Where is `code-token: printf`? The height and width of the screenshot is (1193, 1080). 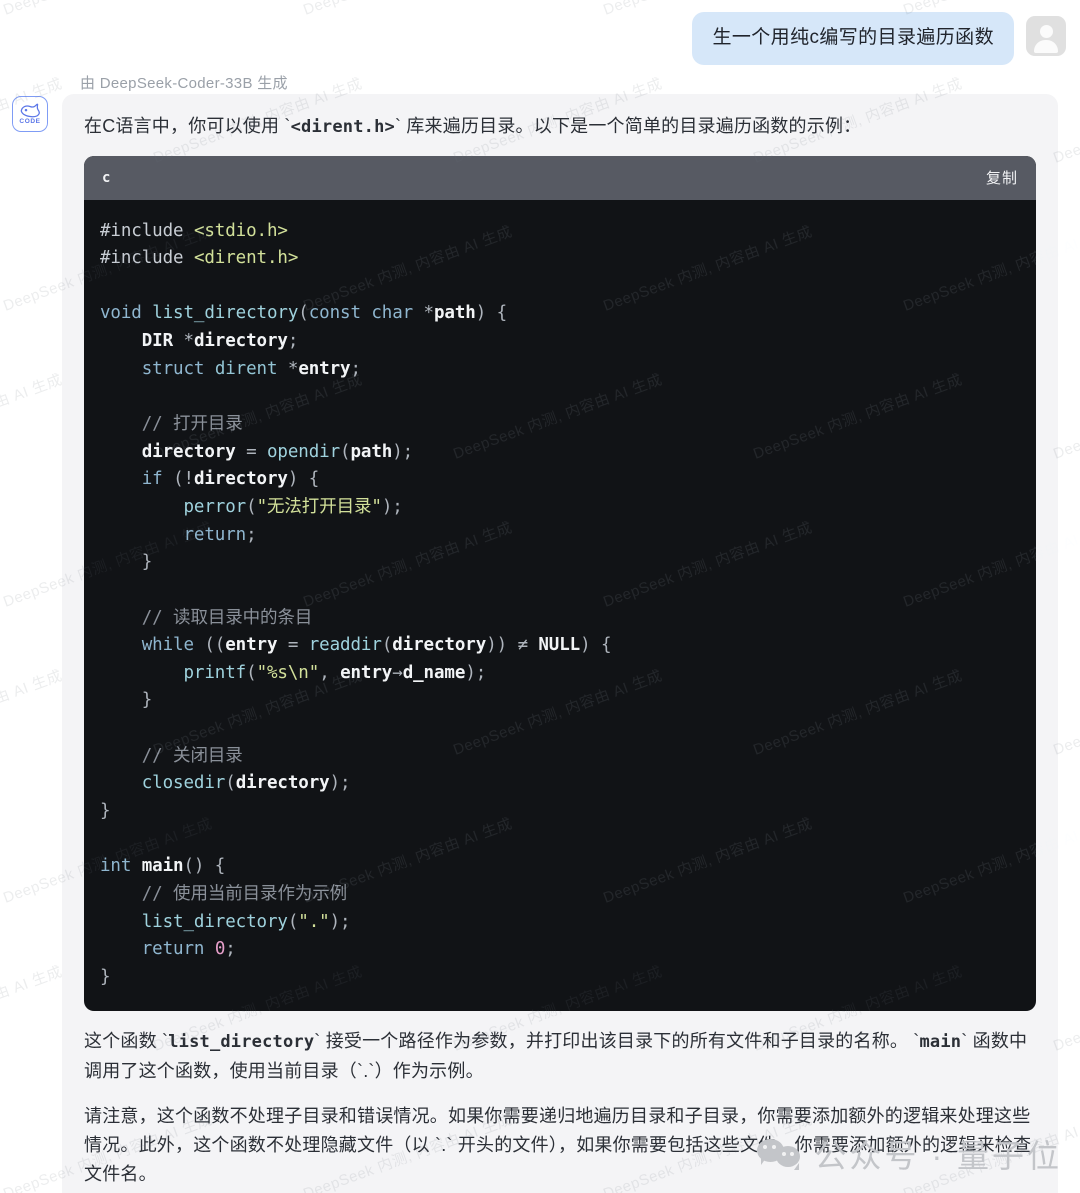
code-token: printf is located at coordinates (215, 672).